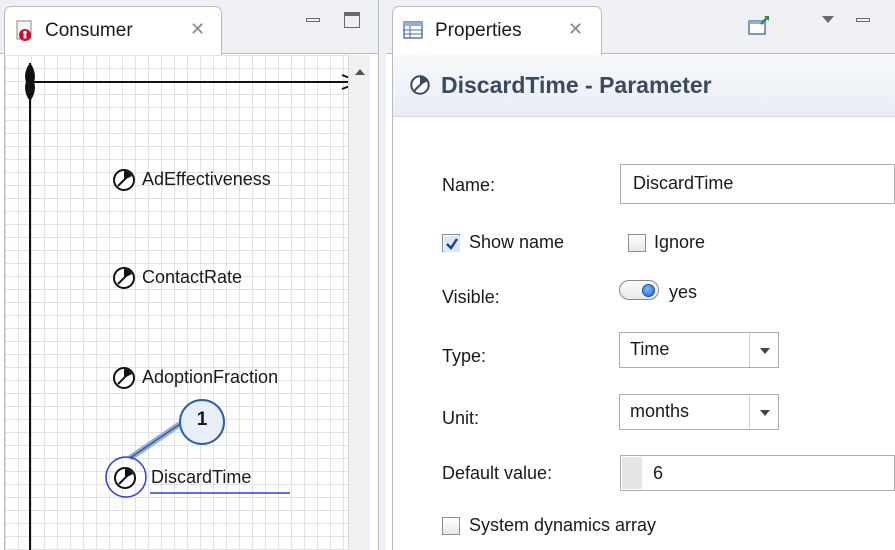  Describe the element at coordinates (576, 85) in the screenshot. I see `properties-title: DiscardTime - Parameter` at that location.